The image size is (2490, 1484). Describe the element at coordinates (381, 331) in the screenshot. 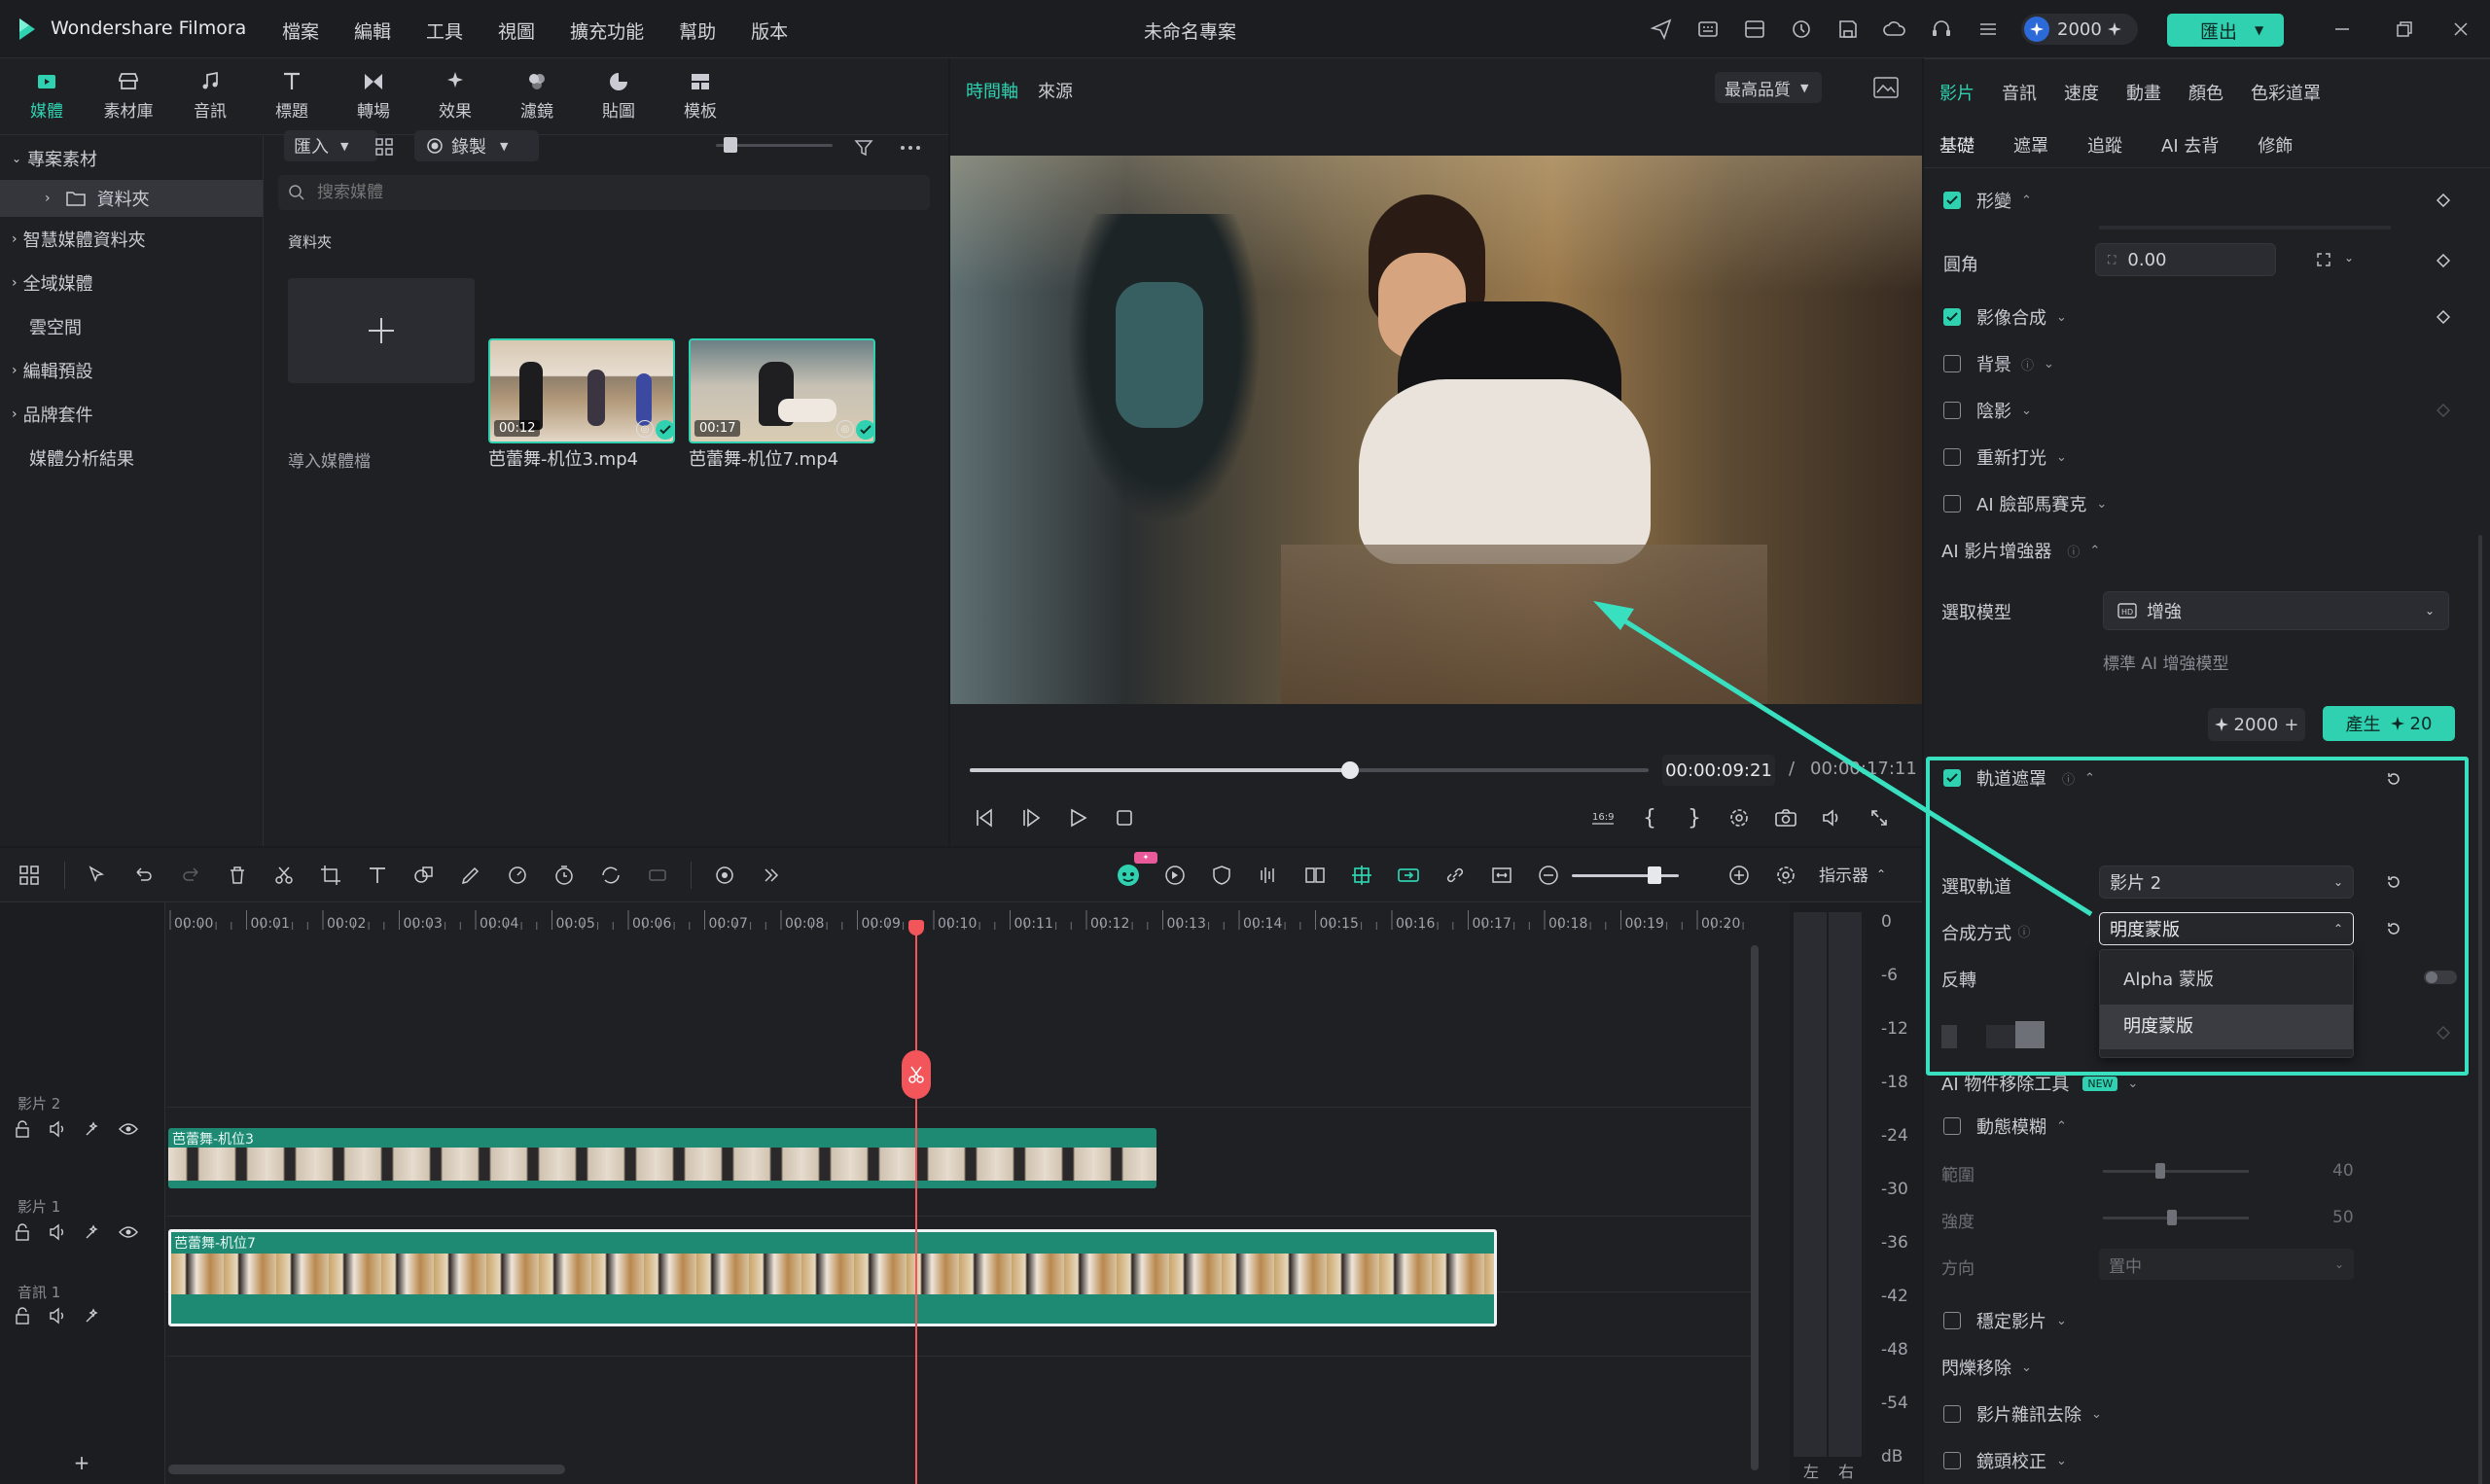

I see `import-media-tile` at that location.